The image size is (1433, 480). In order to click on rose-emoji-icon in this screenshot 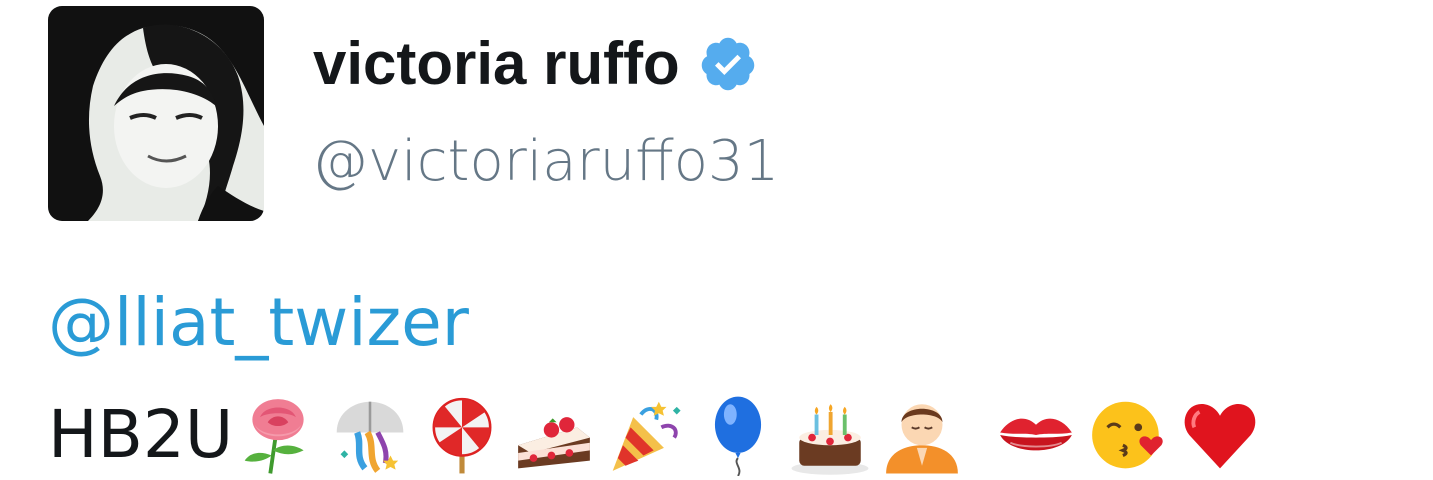, I will do `click(274, 436)`.